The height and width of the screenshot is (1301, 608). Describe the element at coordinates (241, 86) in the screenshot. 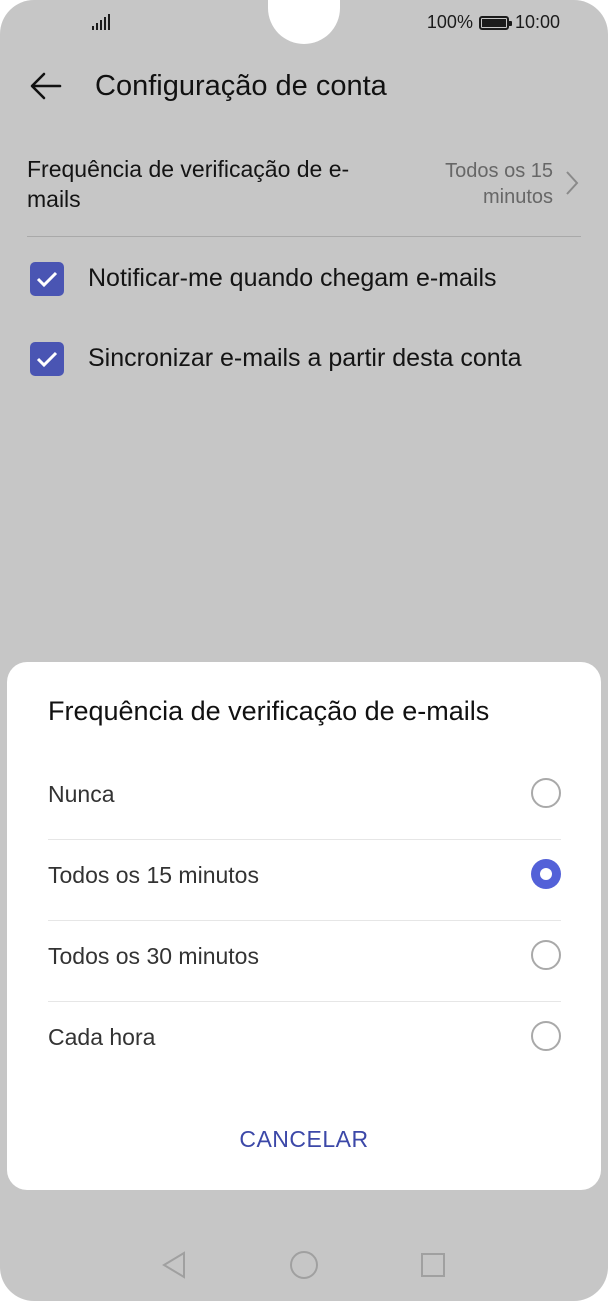

I see `page-title: Configuração de conta` at that location.